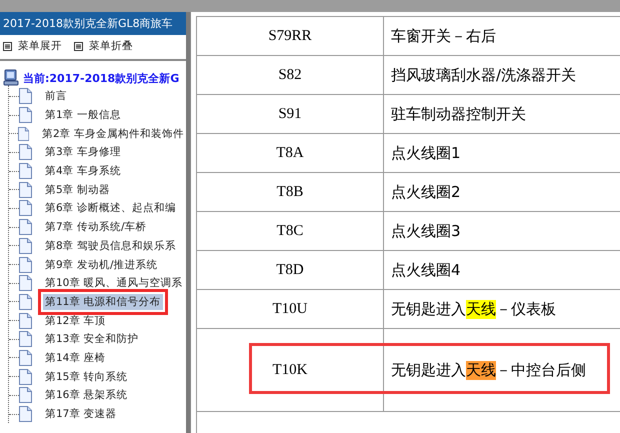  I want to click on table-cell: T10U, so click(290, 309).